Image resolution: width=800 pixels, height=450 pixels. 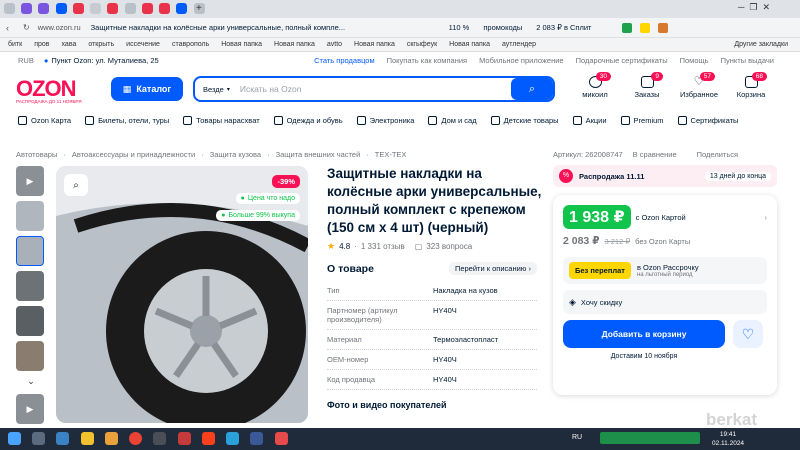 I want to click on nav-item: Одежда и обувь, so click(x=308, y=120).